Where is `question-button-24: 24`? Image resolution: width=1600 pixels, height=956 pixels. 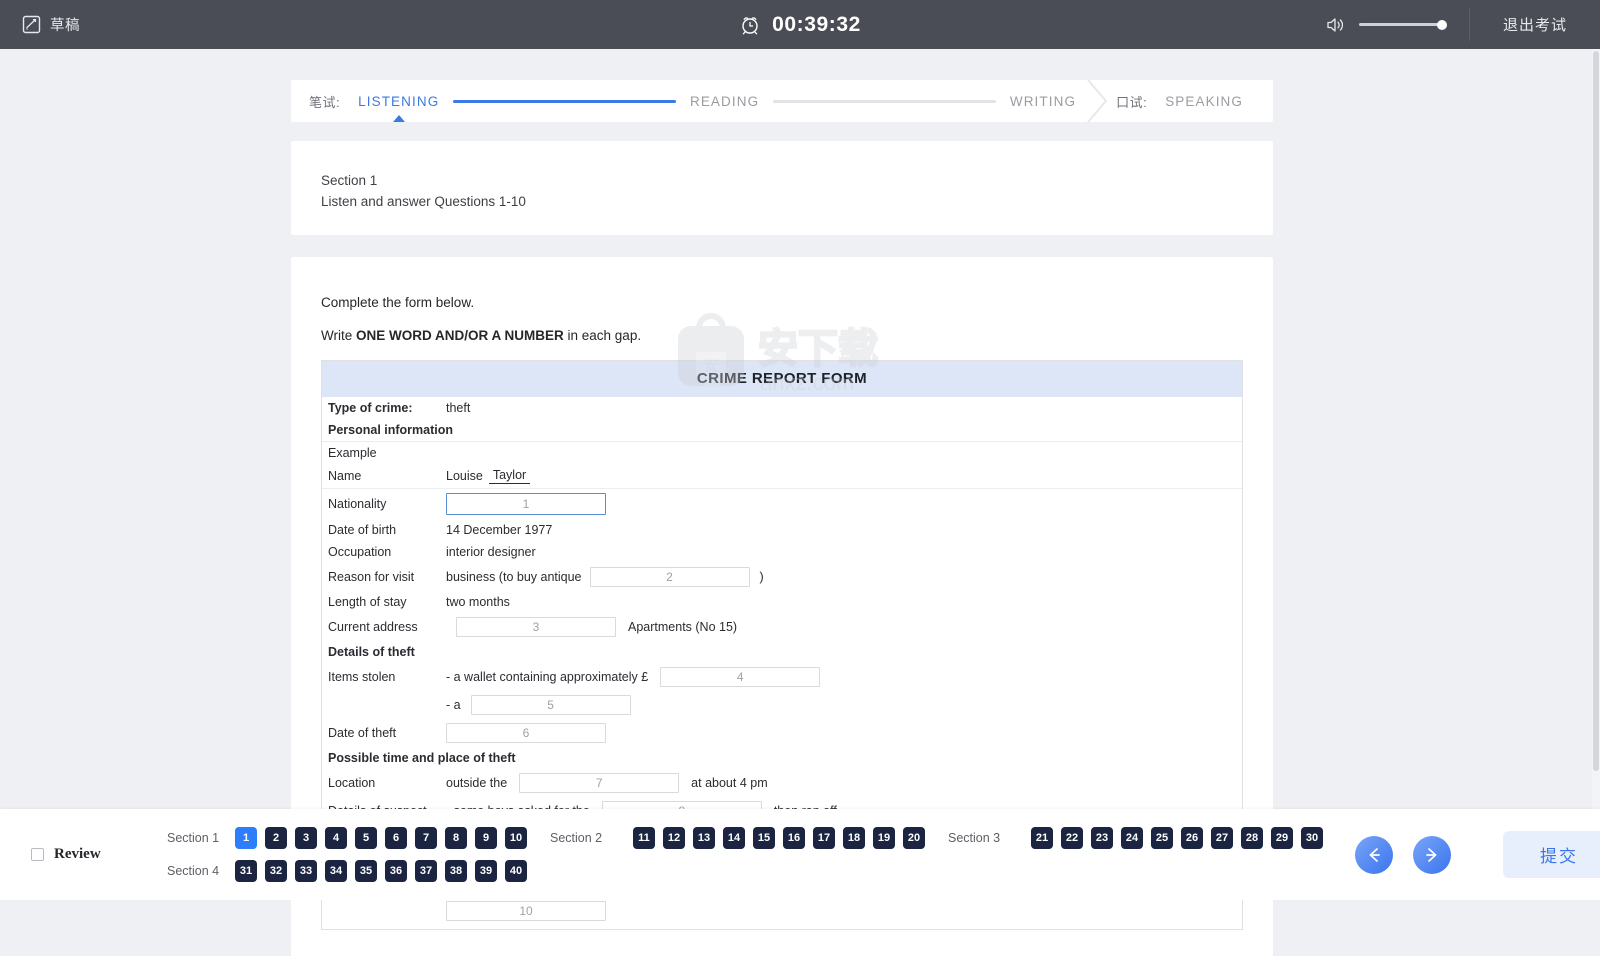
question-button-24: 24 is located at coordinates (1132, 838).